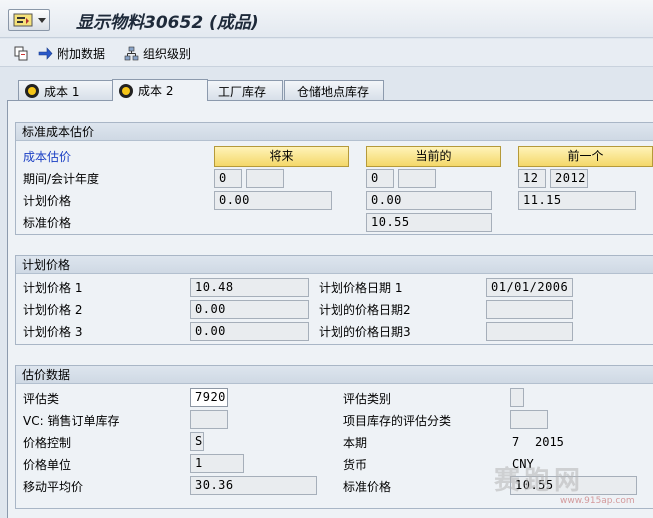 The height and width of the screenshot is (518, 653). What do you see at coordinates (71, 421) in the screenshot?
I see `vc-sales-order-stock-label: VC: 销售订单库存` at bounding box center [71, 421].